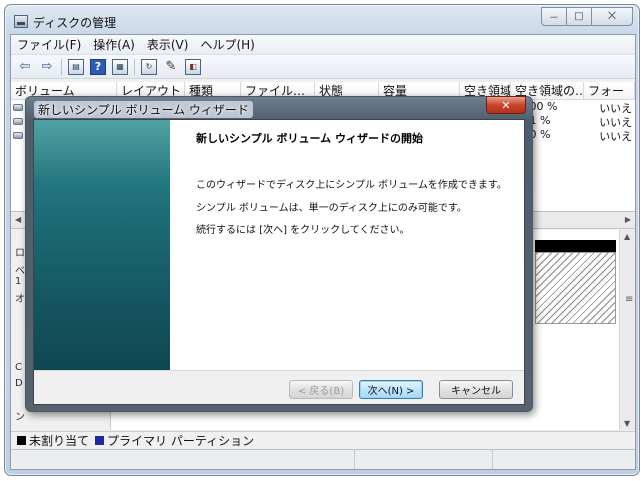  I want to click on scroll-thumb-grip-icon: ≡, so click(629, 299).